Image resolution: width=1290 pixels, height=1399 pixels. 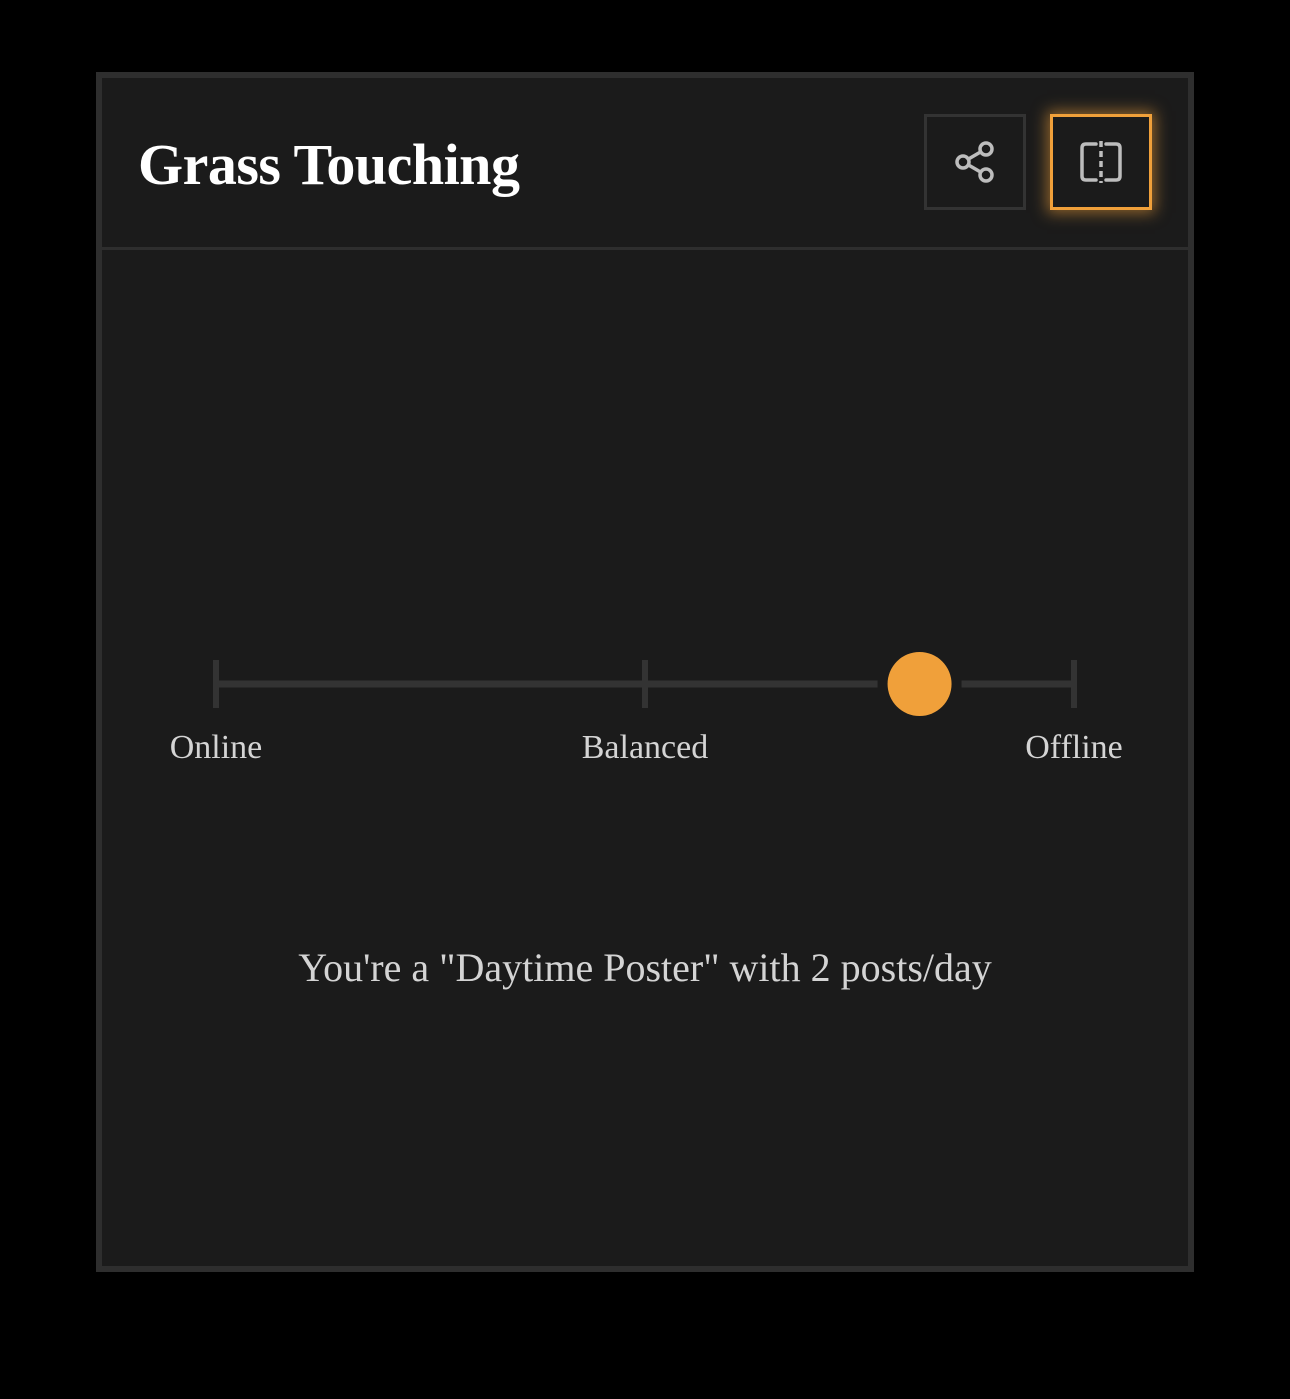 I want to click on scale-label-offline: Offline, so click(x=1074, y=747).